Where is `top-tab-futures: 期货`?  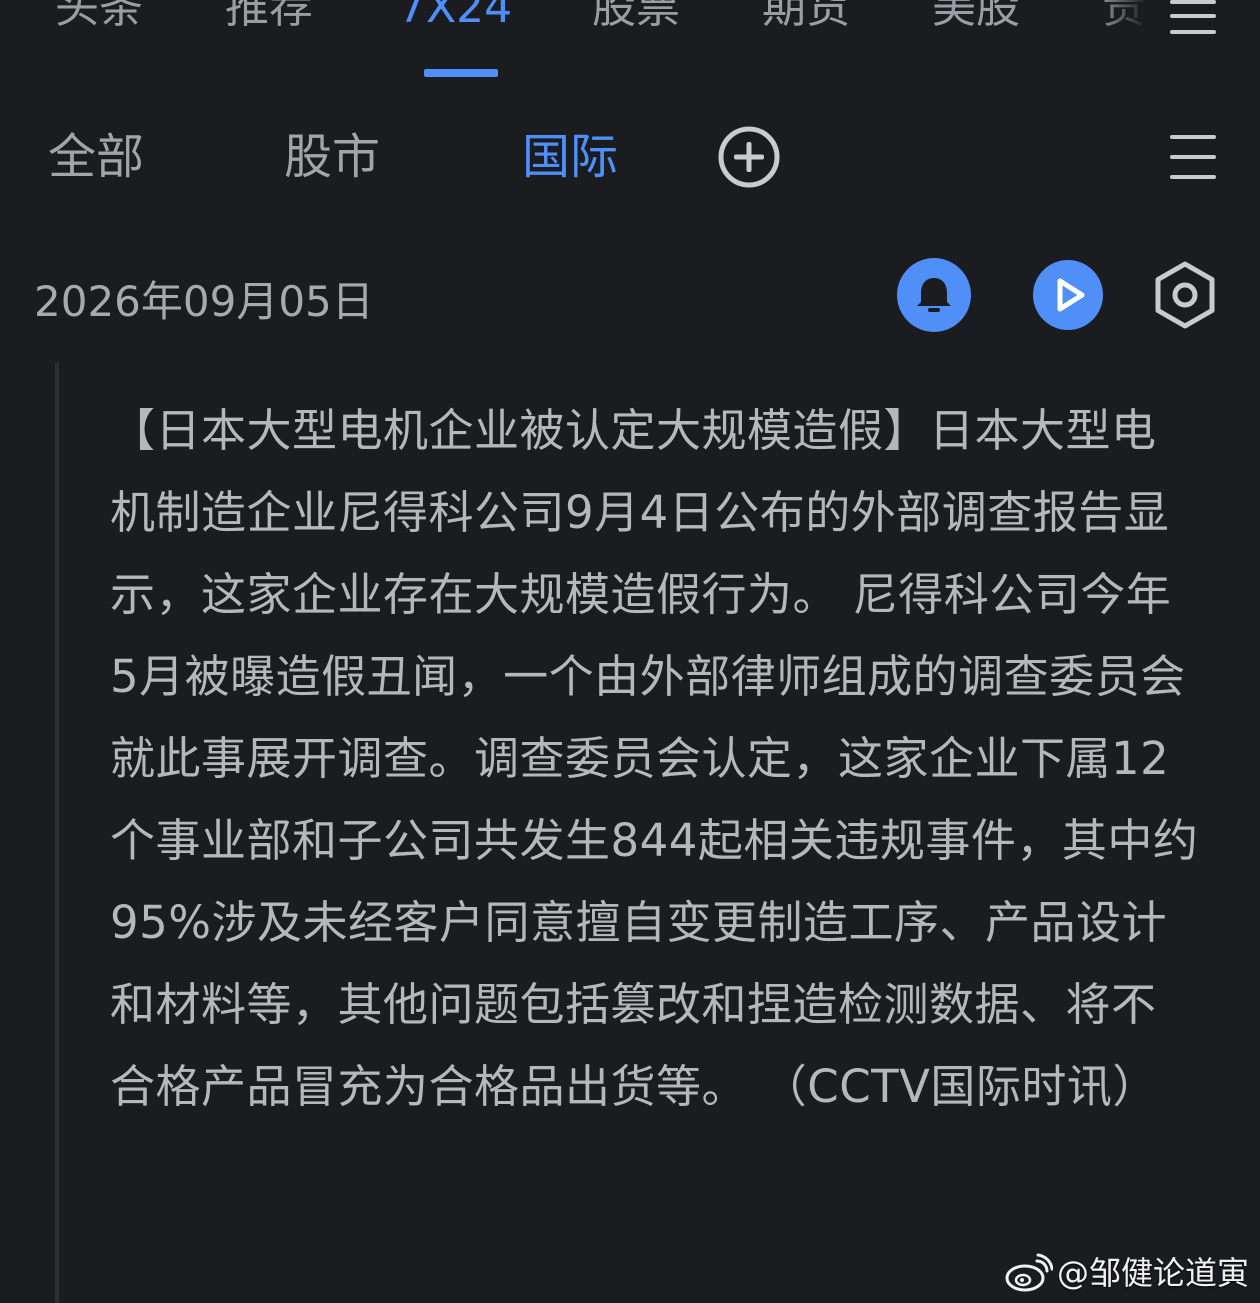 top-tab-futures: 期货 is located at coordinates (806, 19).